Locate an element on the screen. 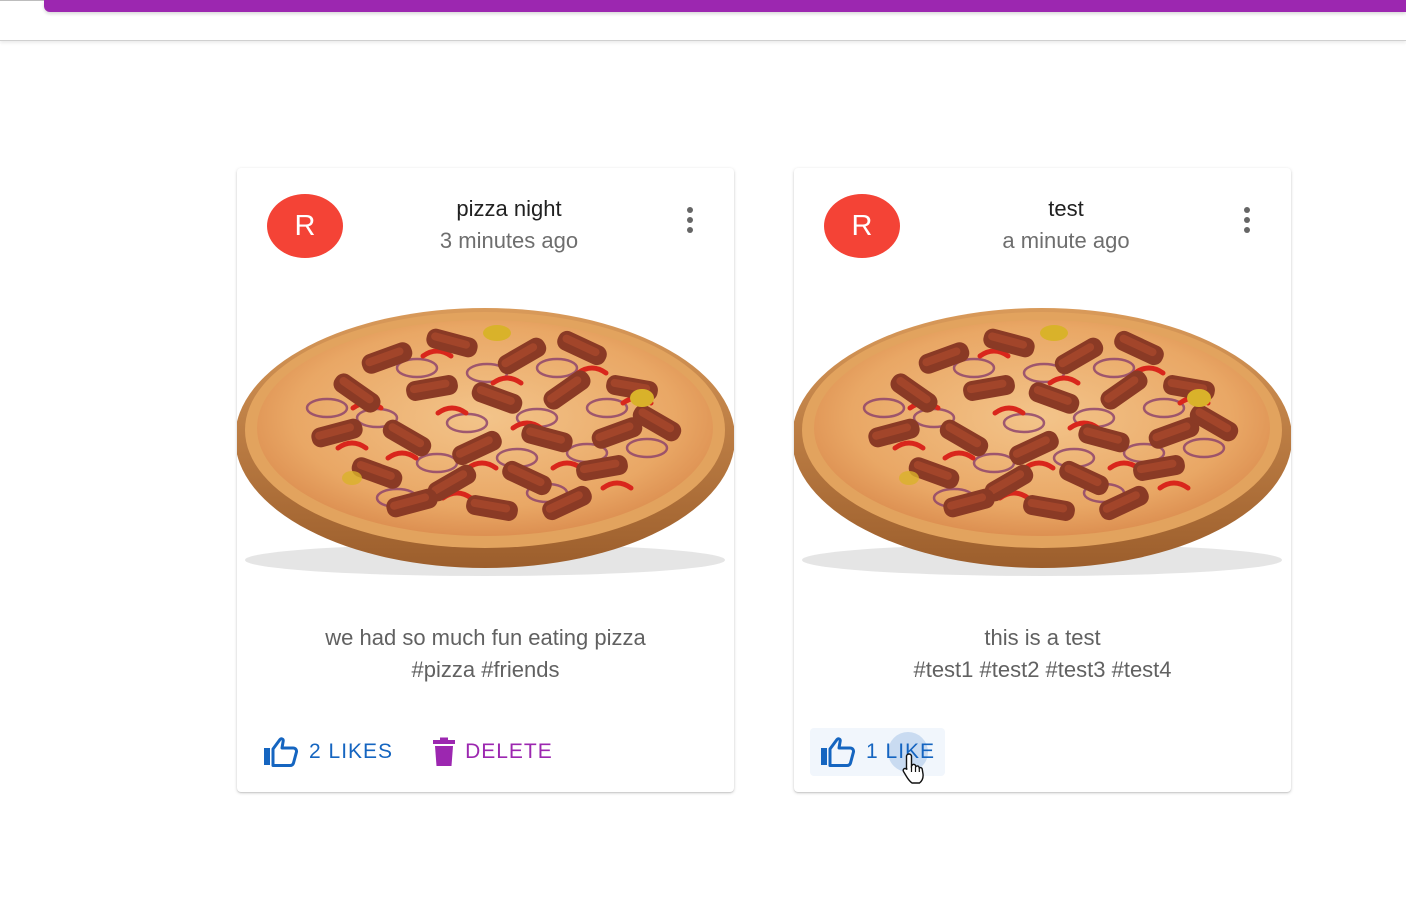 The width and height of the screenshot is (1406, 898). like-button: 2 LIKES is located at coordinates (328, 752).